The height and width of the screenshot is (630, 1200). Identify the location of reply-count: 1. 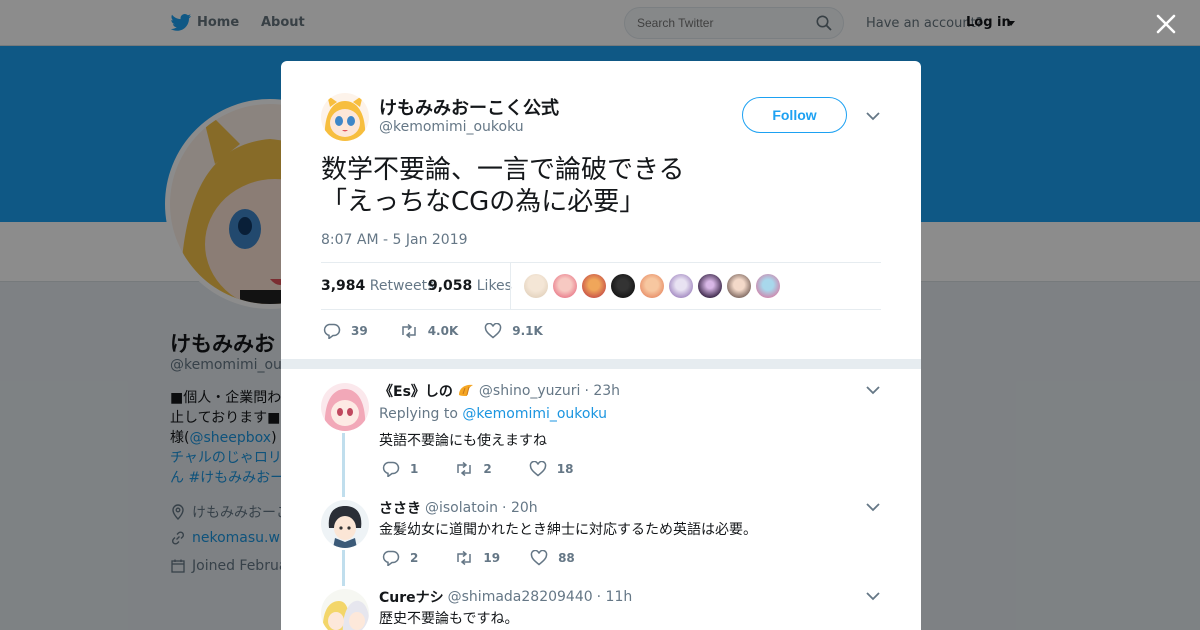
(414, 469).